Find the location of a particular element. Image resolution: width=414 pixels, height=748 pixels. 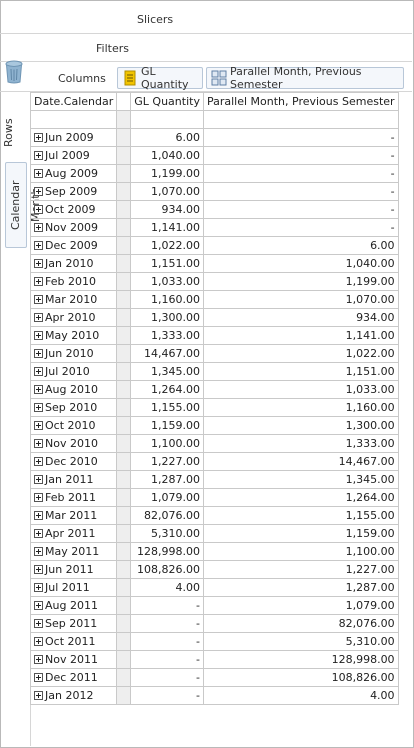

row-header: Jul 2010 is located at coordinates (73, 371).